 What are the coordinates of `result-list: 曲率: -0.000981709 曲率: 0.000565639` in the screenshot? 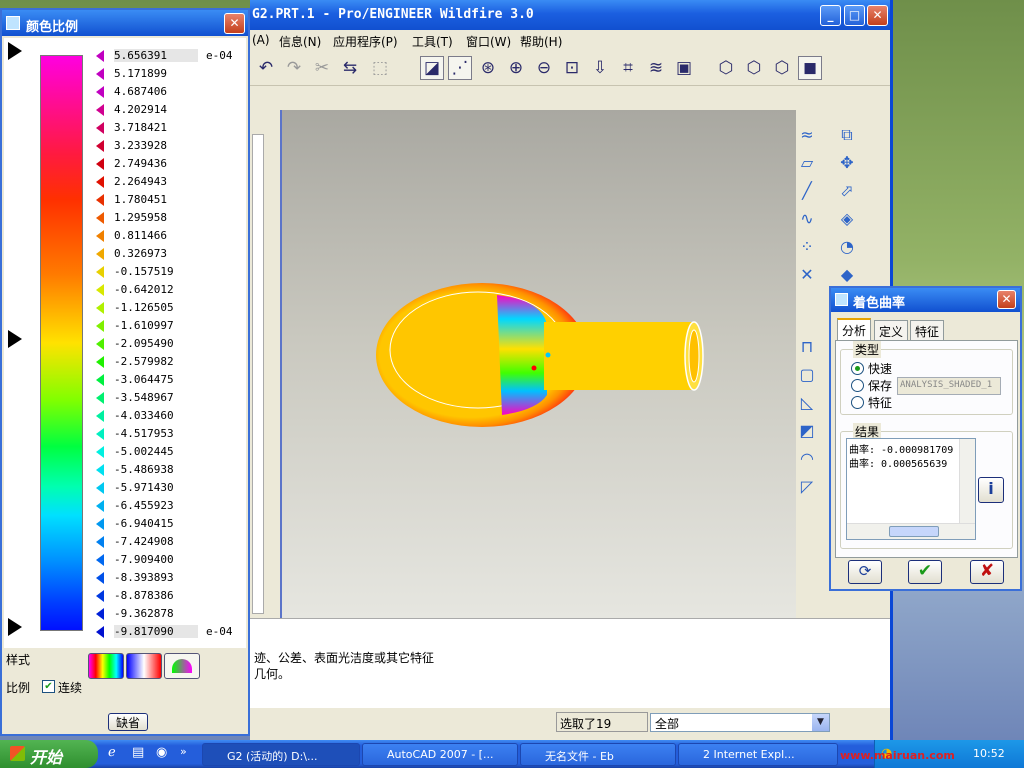 It's located at (911, 489).